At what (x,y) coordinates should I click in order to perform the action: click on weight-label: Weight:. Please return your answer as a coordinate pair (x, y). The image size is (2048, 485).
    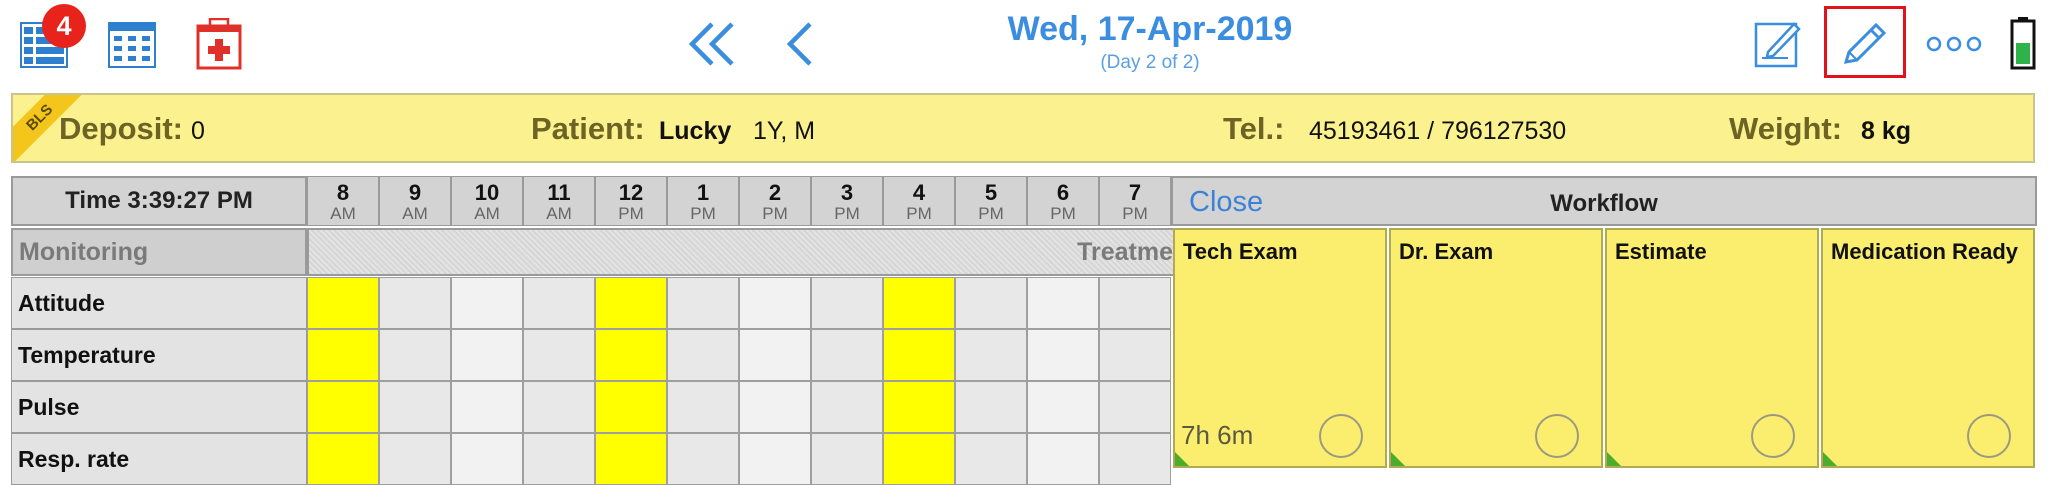
    Looking at the image, I should click on (1786, 128).